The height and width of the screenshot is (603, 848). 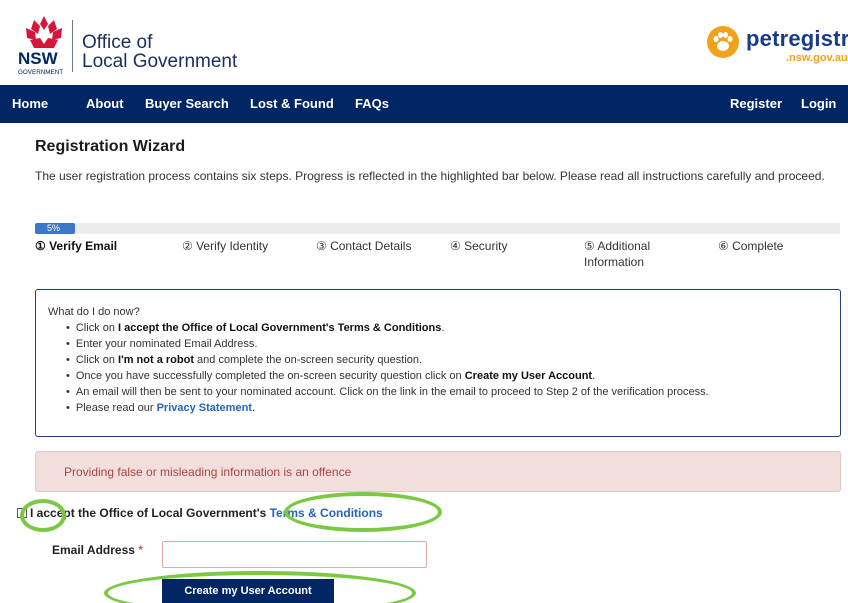 What do you see at coordinates (453, 408) in the screenshot?
I see `instruction-item: Please read our Privacy Statement.` at bounding box center [453, 408].